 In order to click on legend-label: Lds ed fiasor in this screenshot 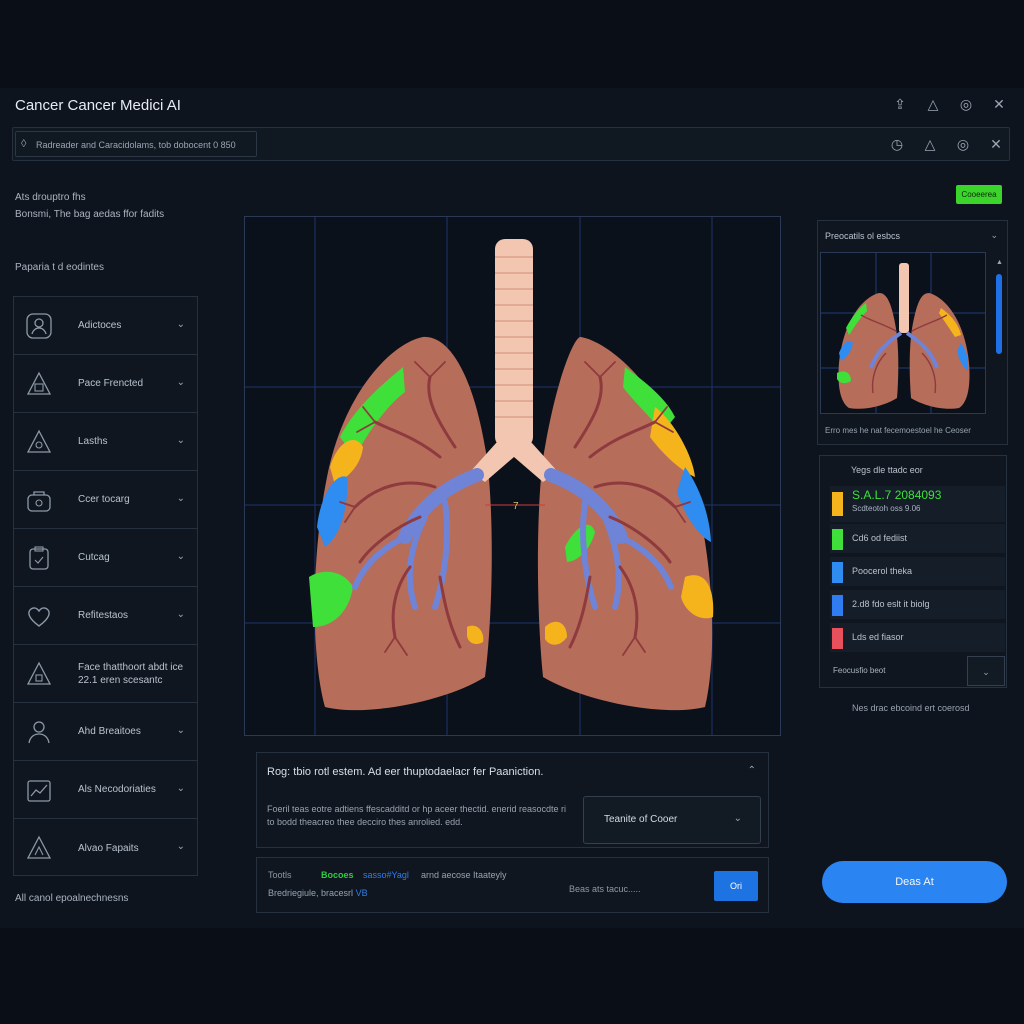, I will do `click(878, 637)`.